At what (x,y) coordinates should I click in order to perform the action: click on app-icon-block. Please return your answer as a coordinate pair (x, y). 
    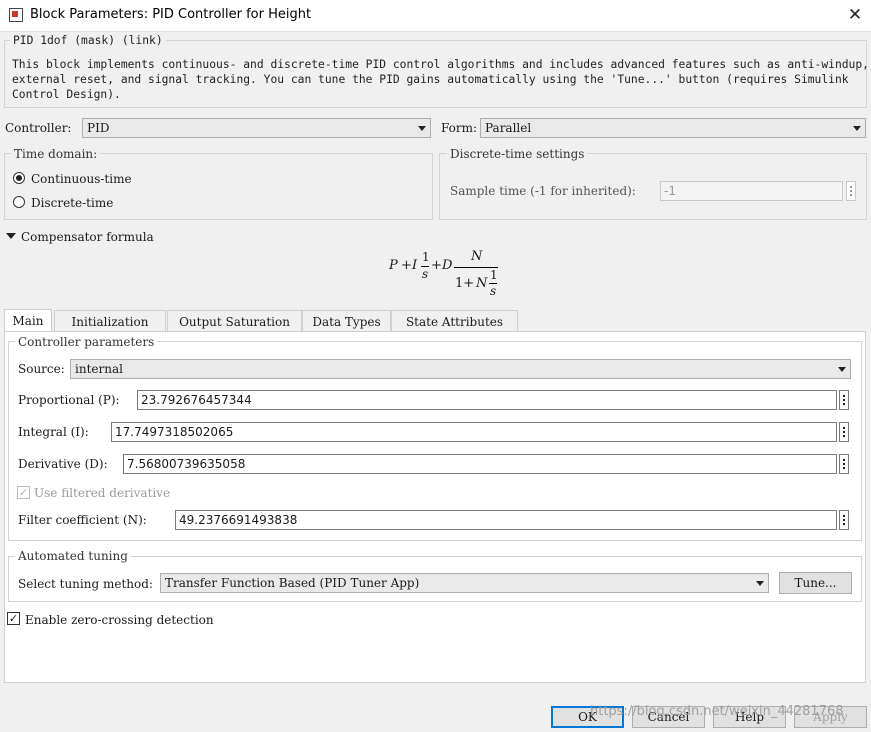
    Looking at the image, I should click on (15, 14).